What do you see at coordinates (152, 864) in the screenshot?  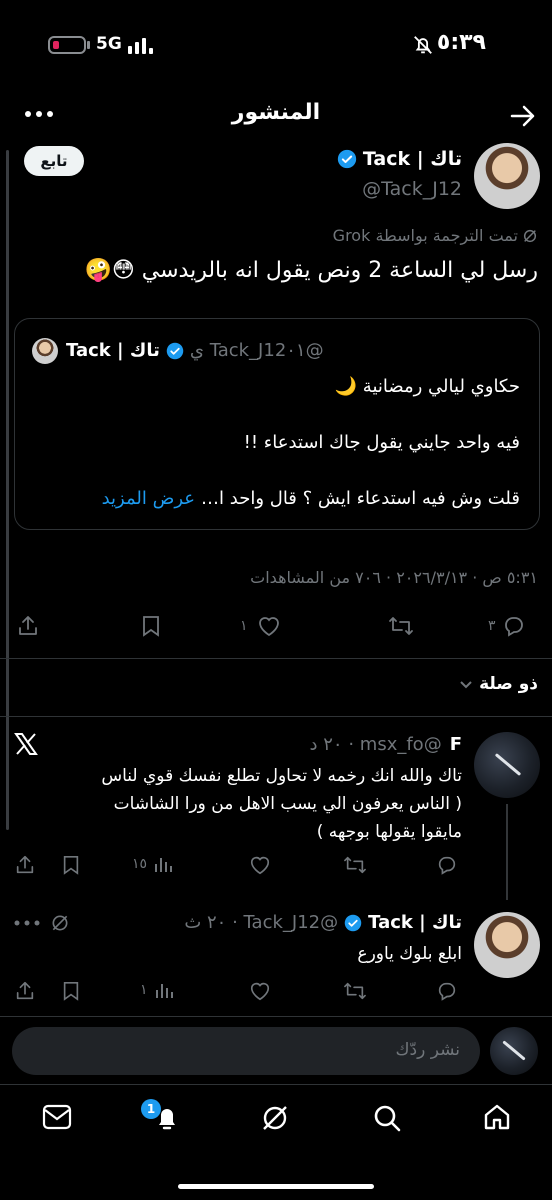 I see `reply1-views: ١٥` at bounding box center [152, 864].